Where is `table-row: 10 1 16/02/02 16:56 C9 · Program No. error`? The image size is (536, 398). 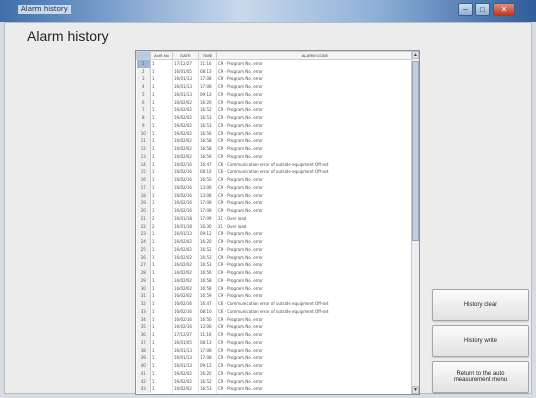 table-row: 10 1 16/02/02 16:56 C9 · Program No. error is located at coordinates (275, 133).